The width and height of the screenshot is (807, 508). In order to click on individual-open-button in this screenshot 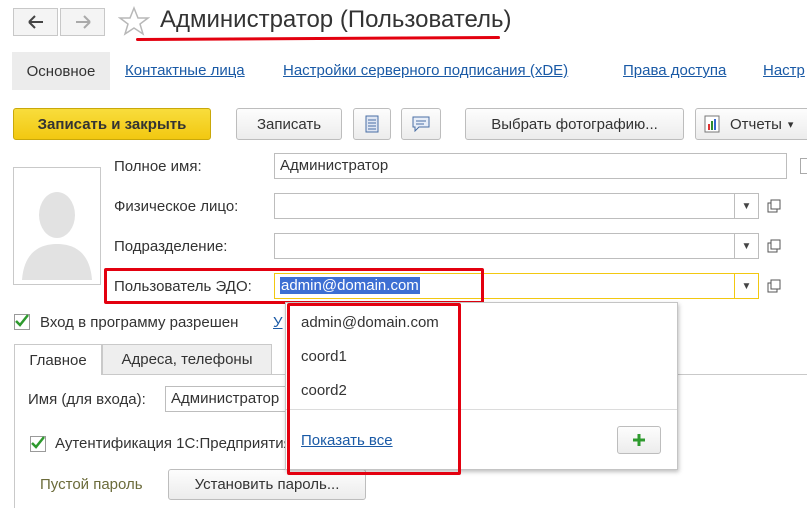, I will do `click(774, 206)`.